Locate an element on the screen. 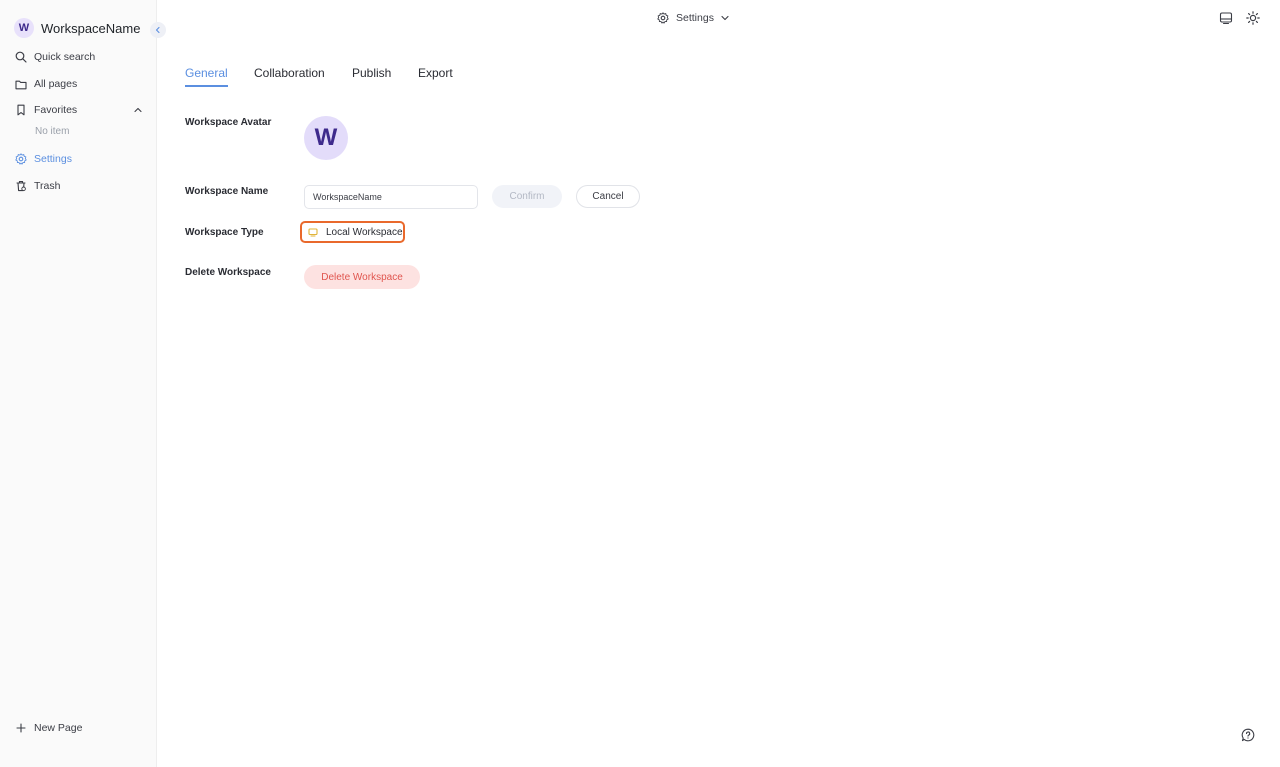  delete-workspace-button: Delete Workspace is located at coordinates (362, 277).